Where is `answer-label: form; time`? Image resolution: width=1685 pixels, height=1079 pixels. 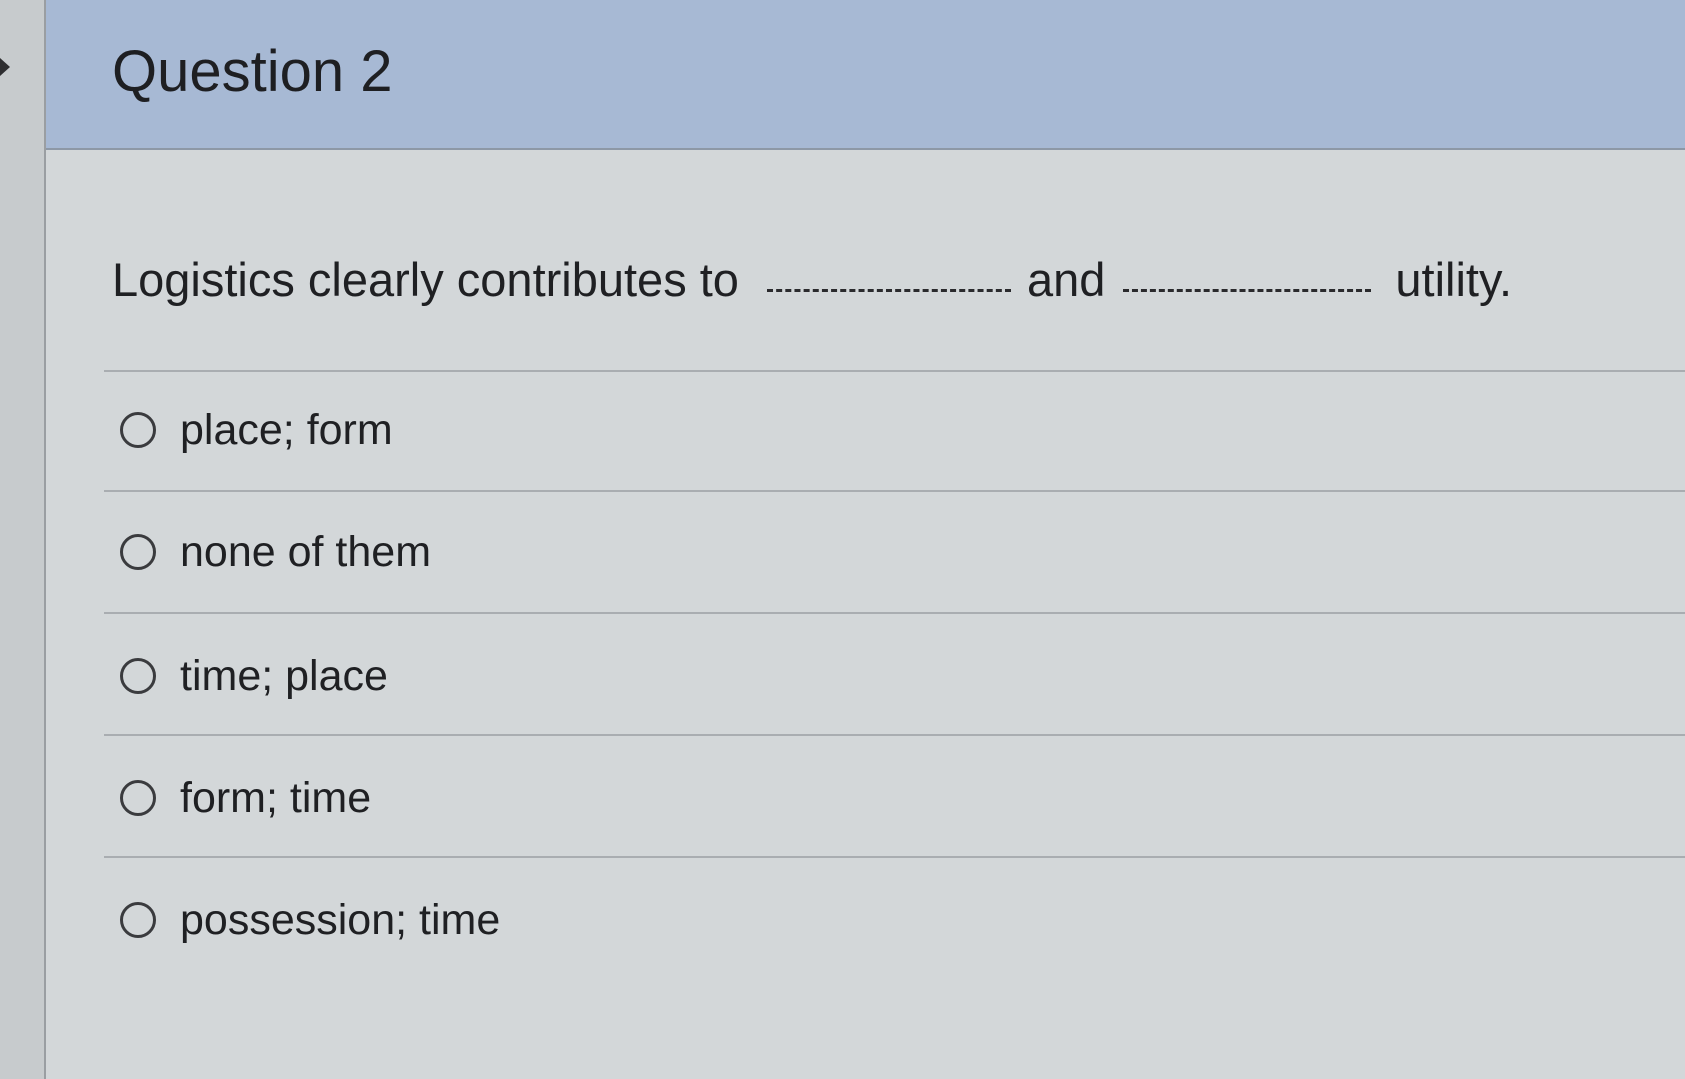
answer-label: form; time is located at coordinates (276, 797).